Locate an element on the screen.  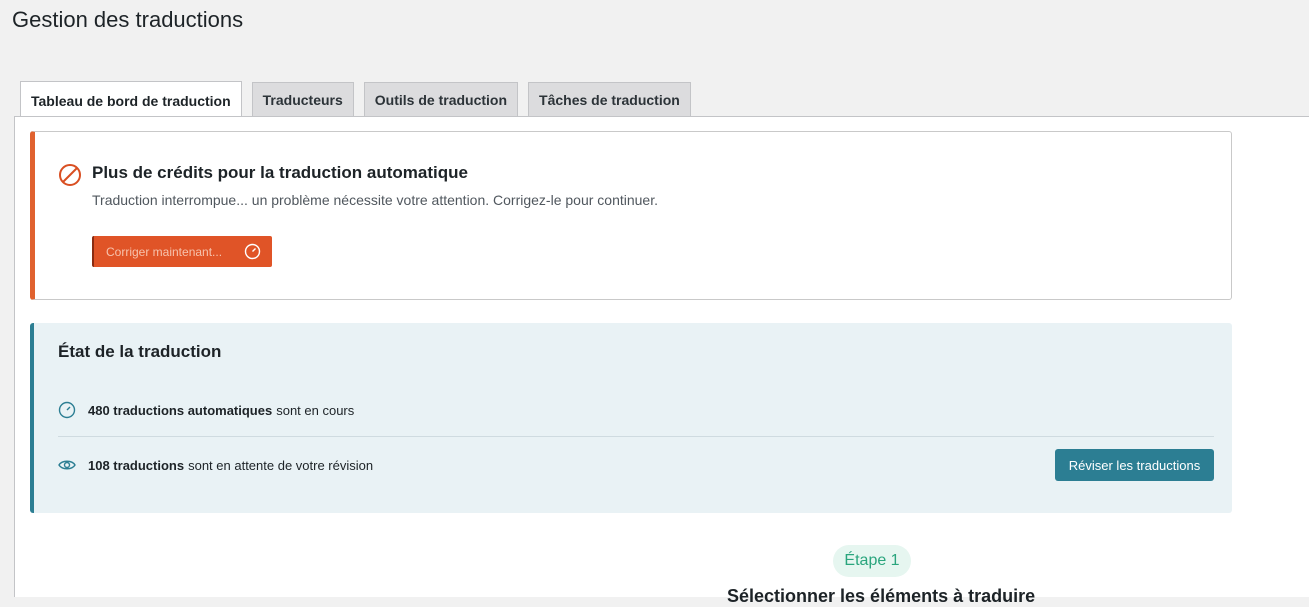
automatic-text: sont en cours is located at coordinates (315, 410).